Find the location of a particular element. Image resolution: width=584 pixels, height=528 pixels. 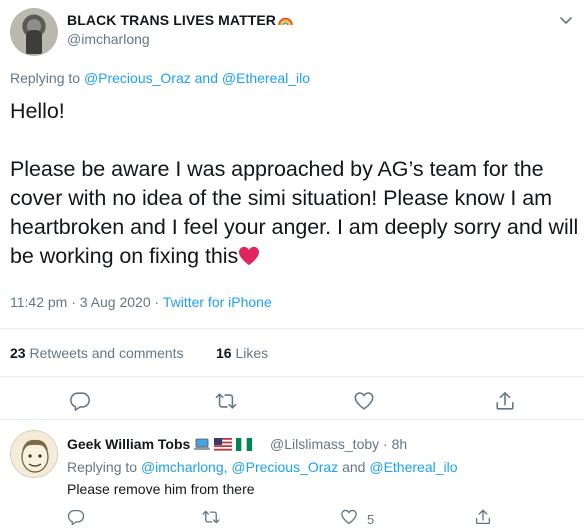

tweet-text-line: Hello! is located at coordinates (37, 111).